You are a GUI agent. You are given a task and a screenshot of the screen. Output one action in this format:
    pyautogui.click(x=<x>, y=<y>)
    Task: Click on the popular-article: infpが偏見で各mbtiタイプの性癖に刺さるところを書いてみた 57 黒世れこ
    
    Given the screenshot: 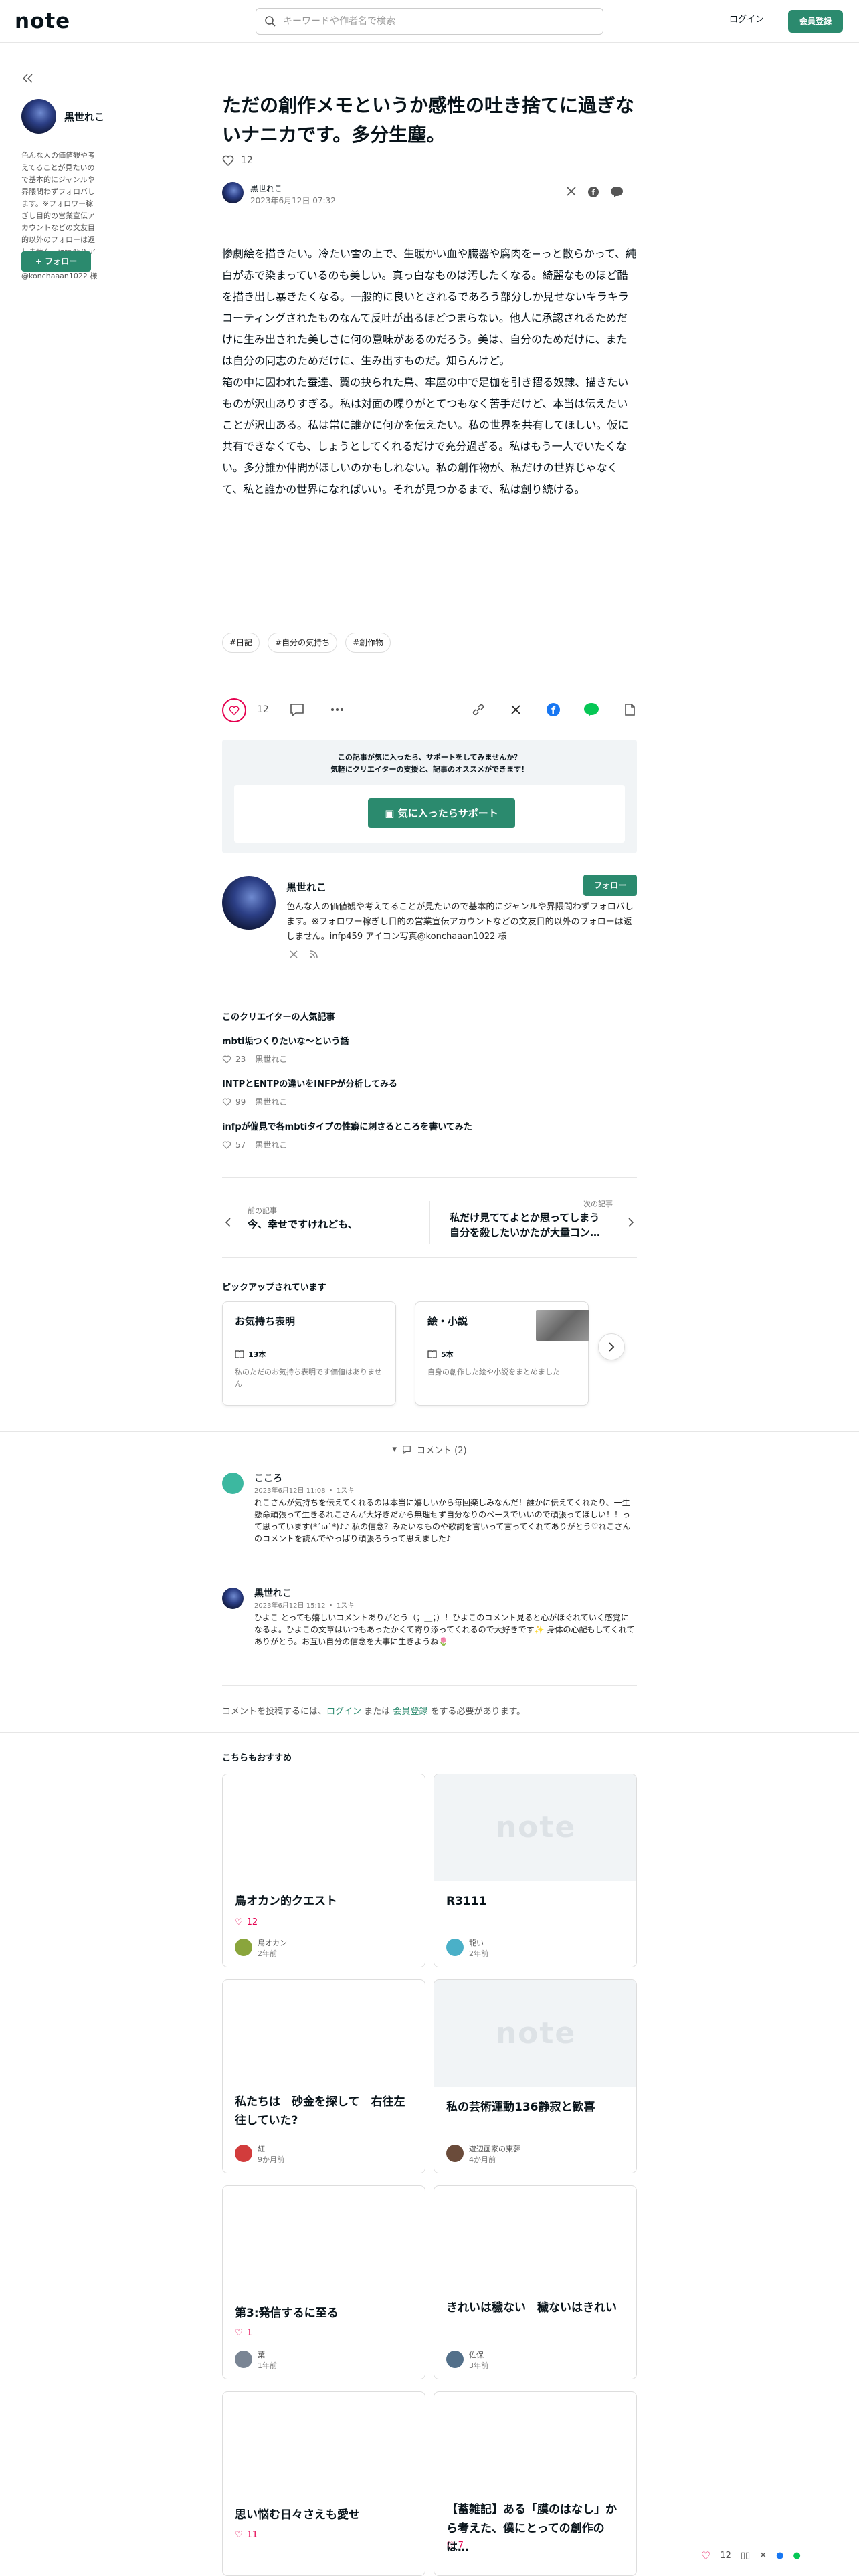 What is the action you would take?
    pyautogui.click(x=429, y=1134)
    